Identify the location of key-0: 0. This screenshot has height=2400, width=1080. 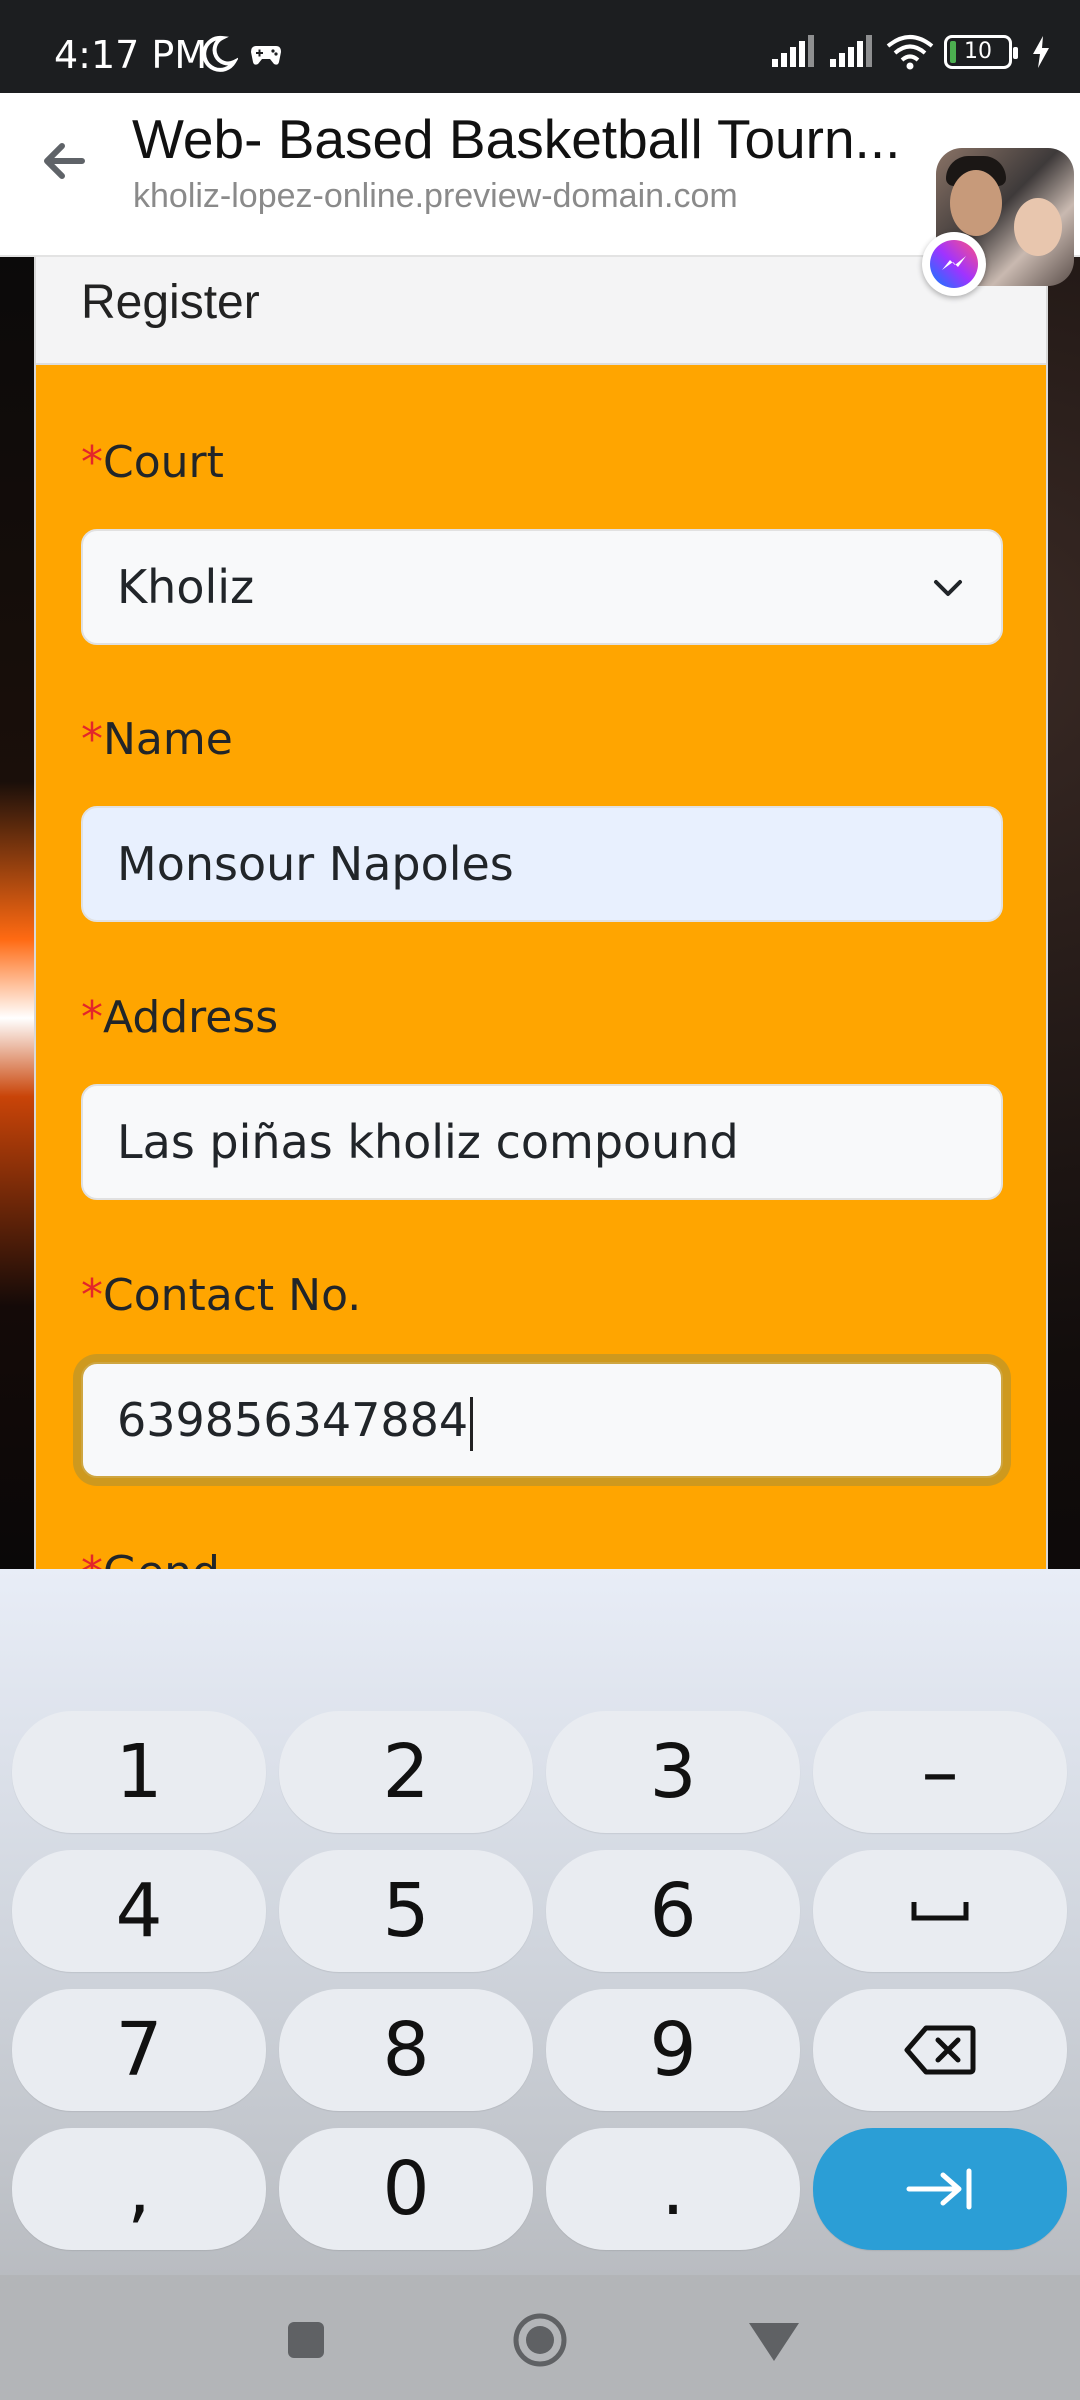
(406, 2189).